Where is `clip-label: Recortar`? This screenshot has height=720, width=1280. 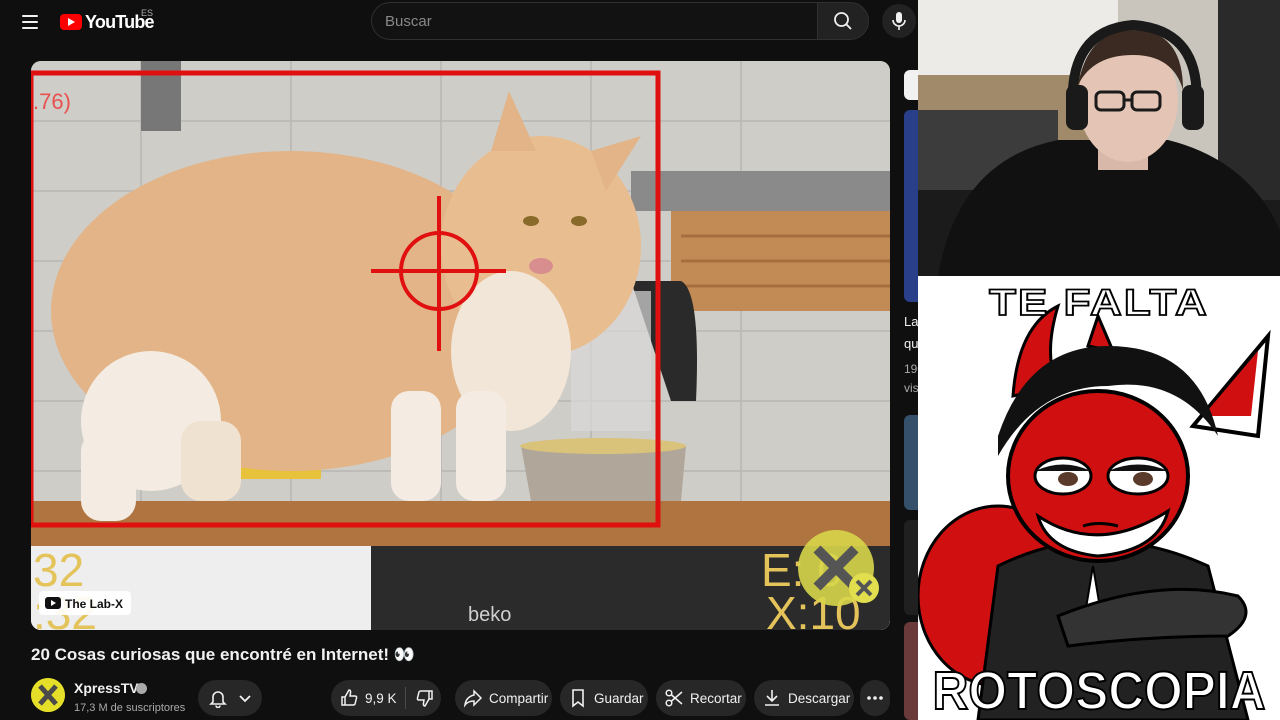
clip-label: Recortar is located at coordinates (716, 698).